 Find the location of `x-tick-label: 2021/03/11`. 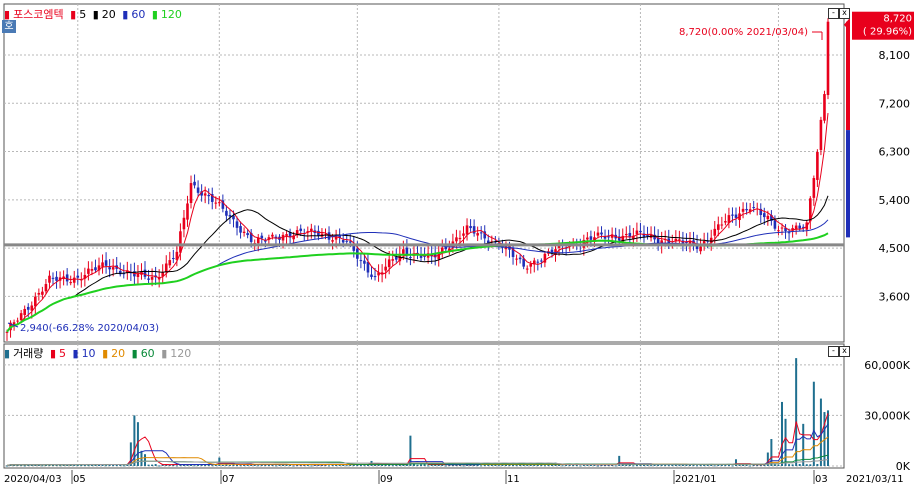

x-tick-label: 2021/03/11 is located at coordinates (875, 479).